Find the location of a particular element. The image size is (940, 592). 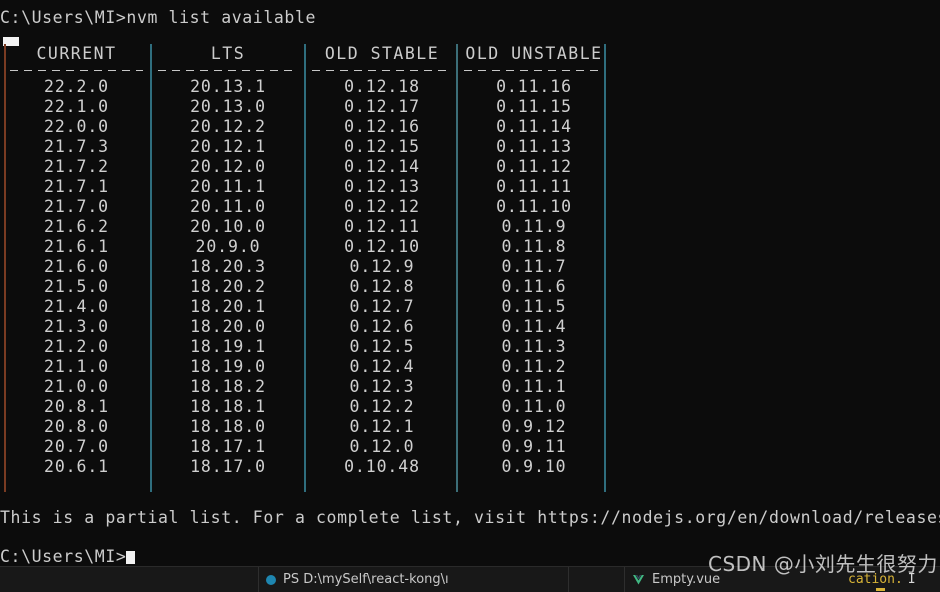

table-cell: 0.12.3 is located at coordinates (382, 386).